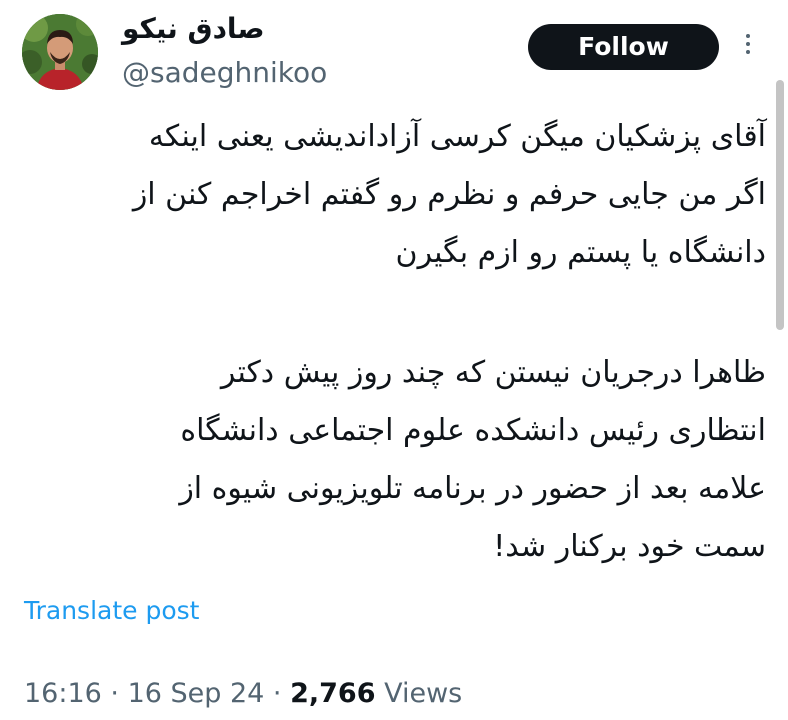  Describe the element at coordinates (629, 546) in the screenshot. I see `tweet-line: سمت خود برکنار شد!` at that location.